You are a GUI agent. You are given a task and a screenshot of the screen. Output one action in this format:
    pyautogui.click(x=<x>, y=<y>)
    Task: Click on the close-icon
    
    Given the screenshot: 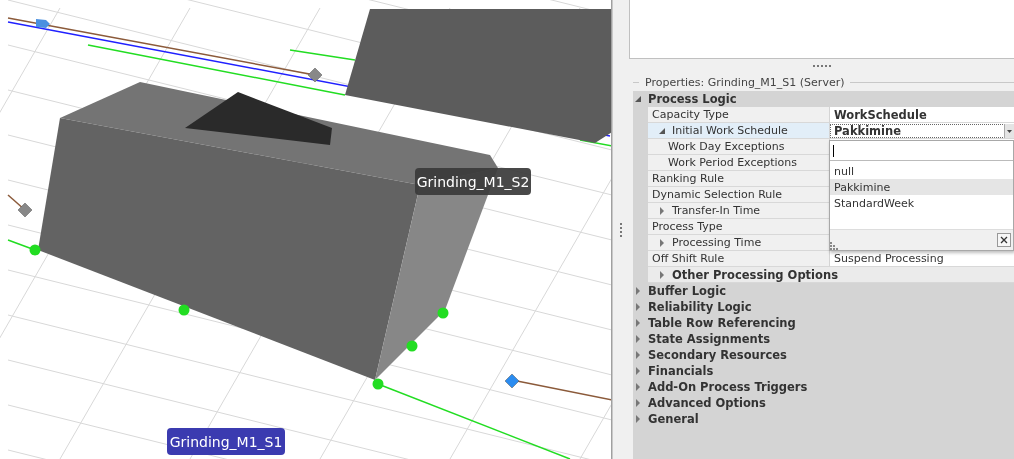 What is the action you would take?
    pyautogui.click(x=1004, y=240)
    